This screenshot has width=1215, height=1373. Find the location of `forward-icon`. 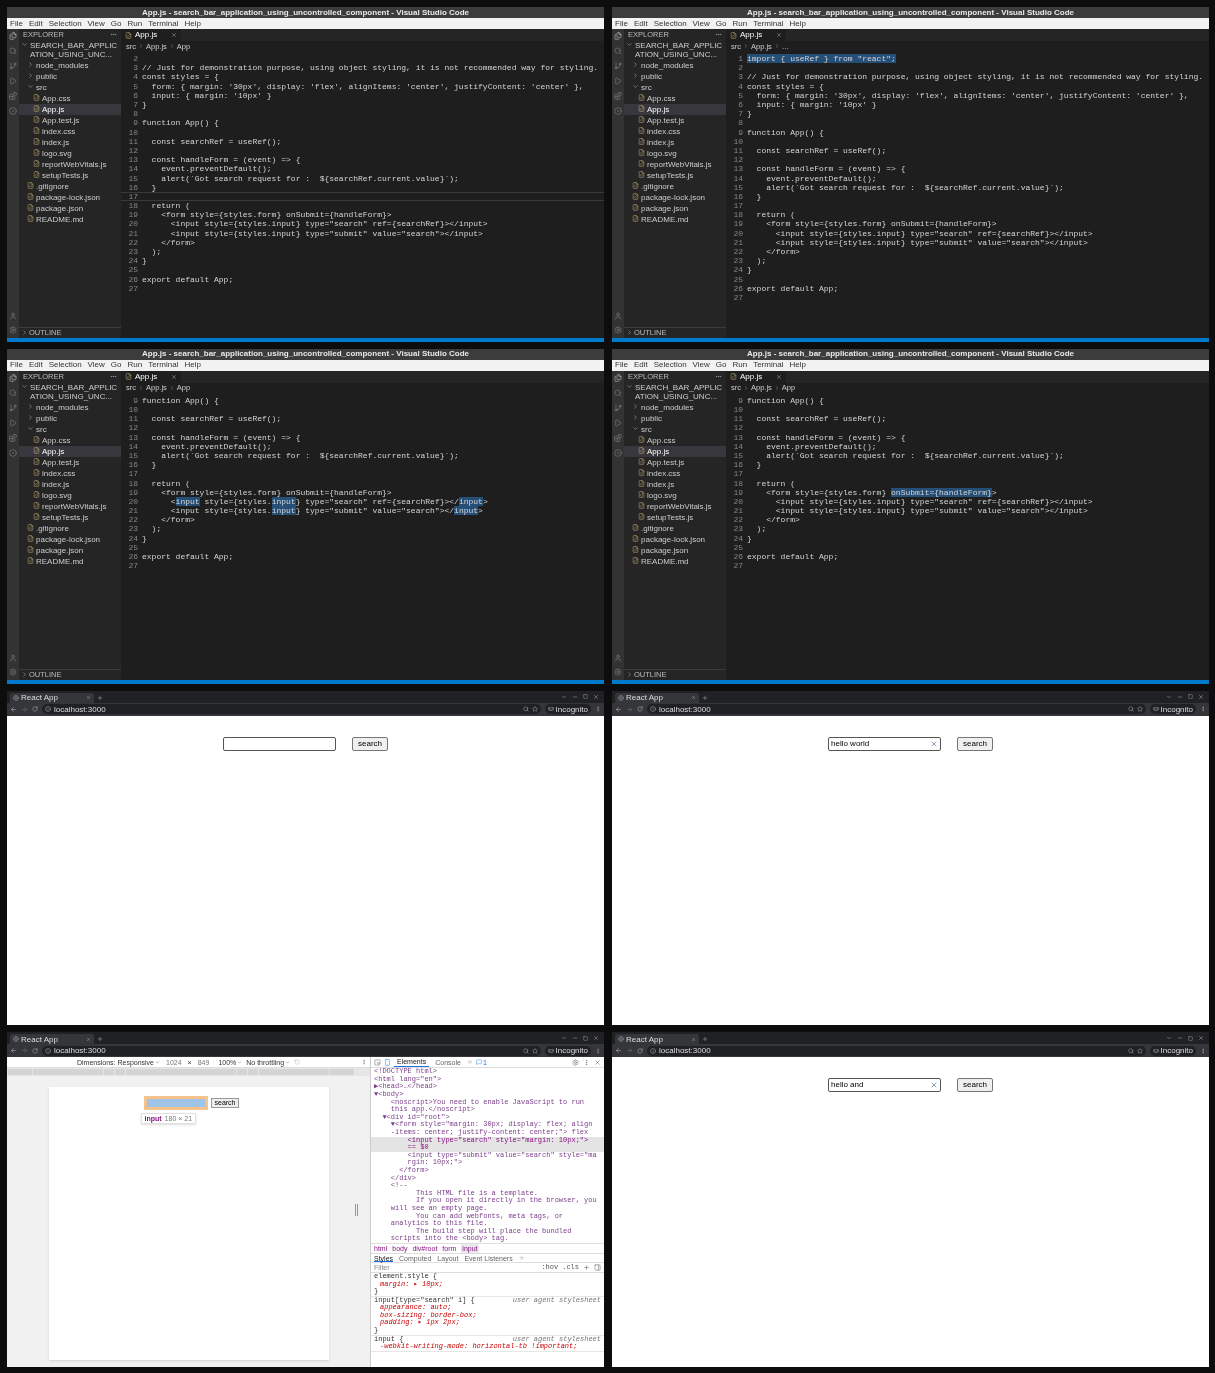

forward-icon is located at coordinates (629, 1051).